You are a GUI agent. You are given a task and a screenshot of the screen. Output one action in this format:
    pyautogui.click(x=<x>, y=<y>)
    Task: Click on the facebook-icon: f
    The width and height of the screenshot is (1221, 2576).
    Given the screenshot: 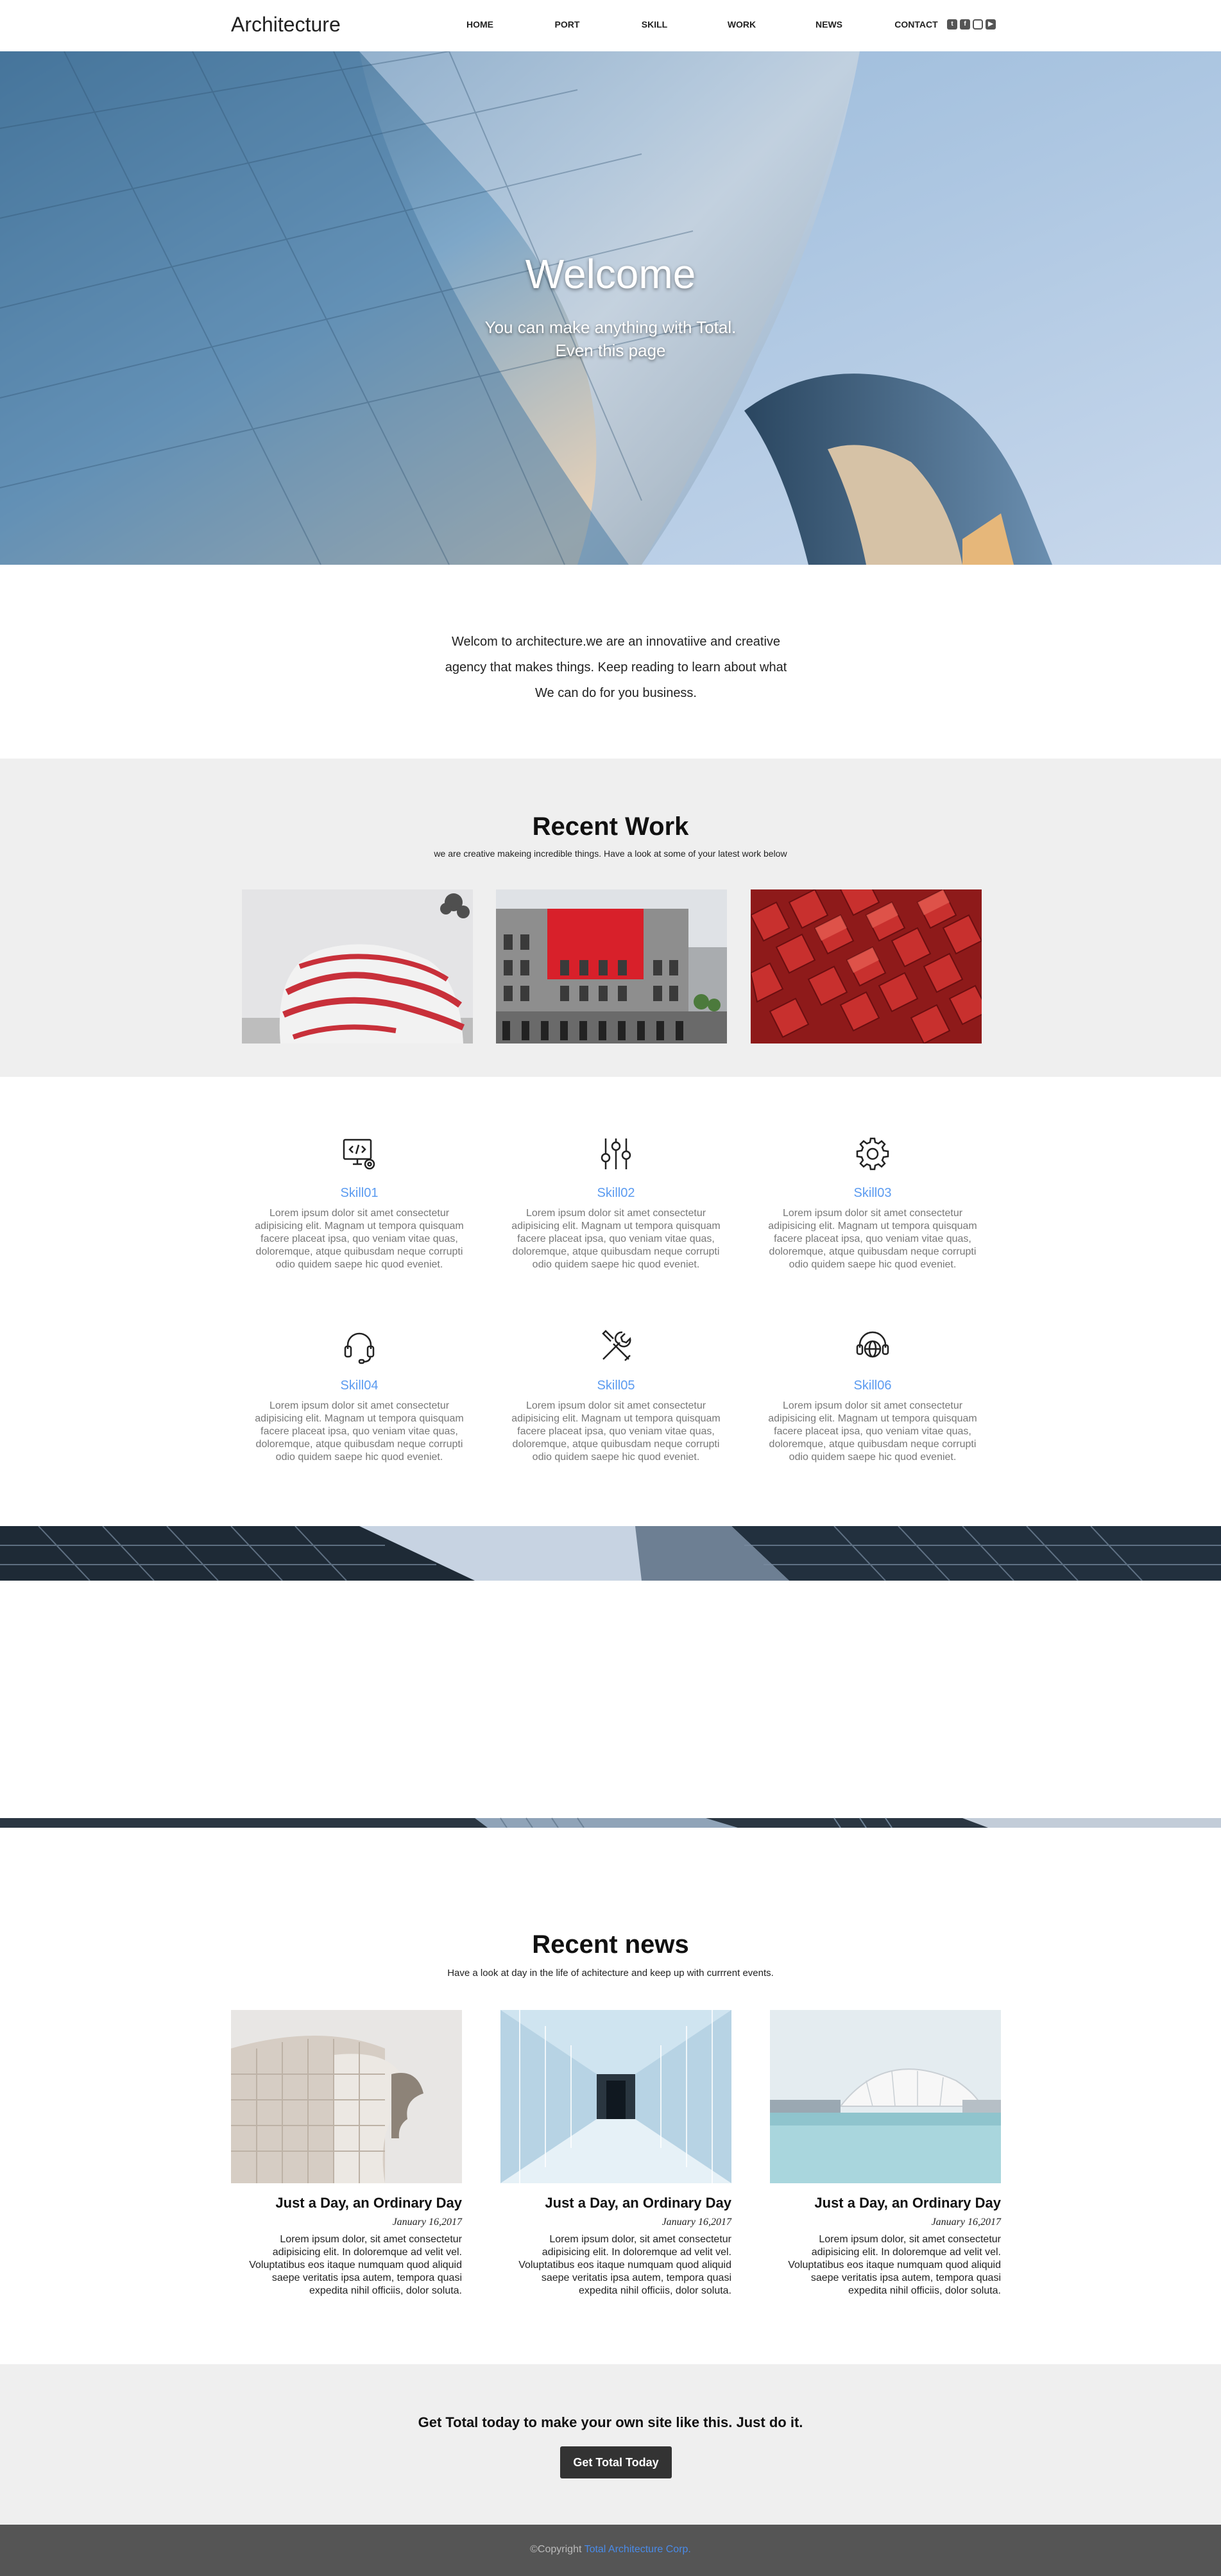 What is the action you would take?
    pyautogui.click(x=965, y=24)
    